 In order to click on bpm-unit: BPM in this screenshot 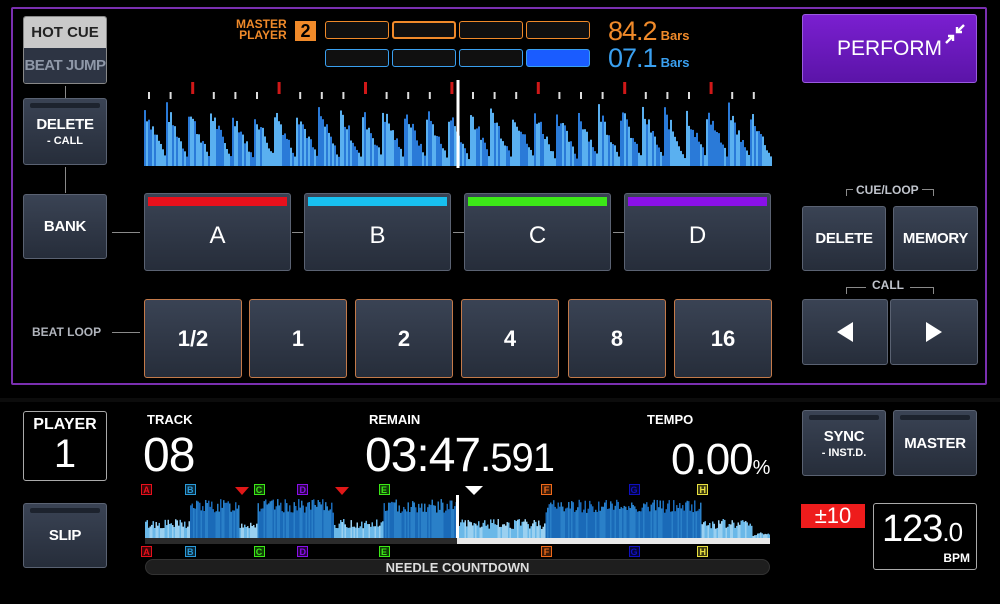, I will do `click(956, 558)`.